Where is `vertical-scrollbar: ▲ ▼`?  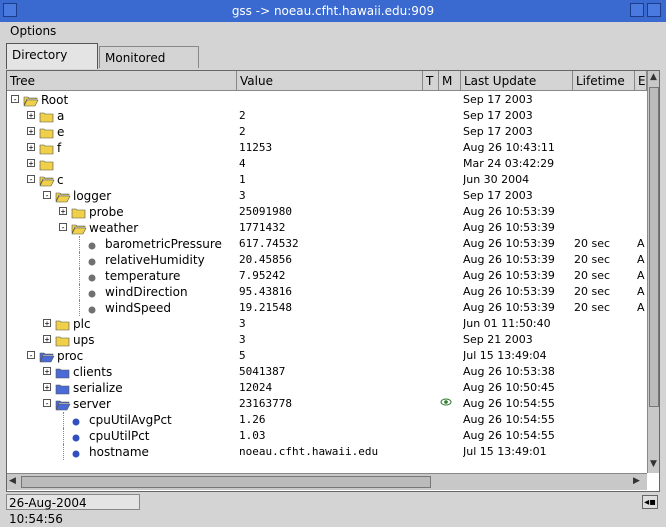 vertical-scrollbar: ▲ ▼ is located at coordinates (653, 272).